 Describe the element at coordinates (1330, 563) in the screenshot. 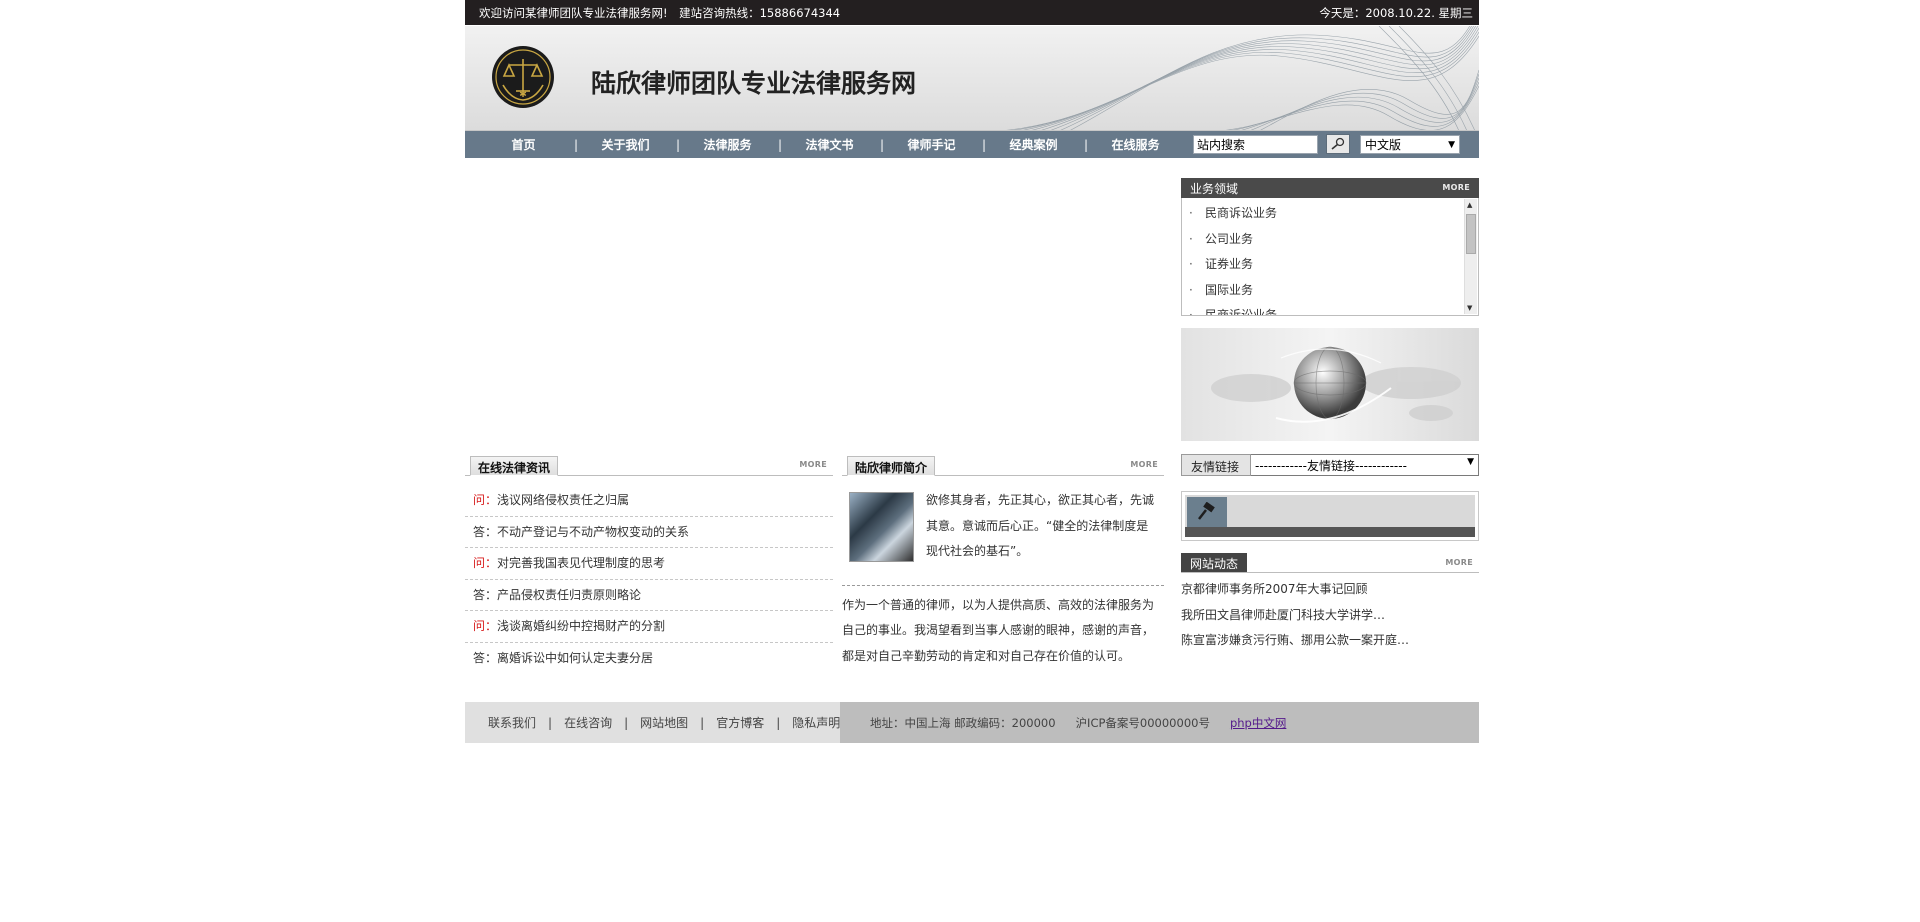

I see `site-news-header: 网站动态 MORE` at that location.